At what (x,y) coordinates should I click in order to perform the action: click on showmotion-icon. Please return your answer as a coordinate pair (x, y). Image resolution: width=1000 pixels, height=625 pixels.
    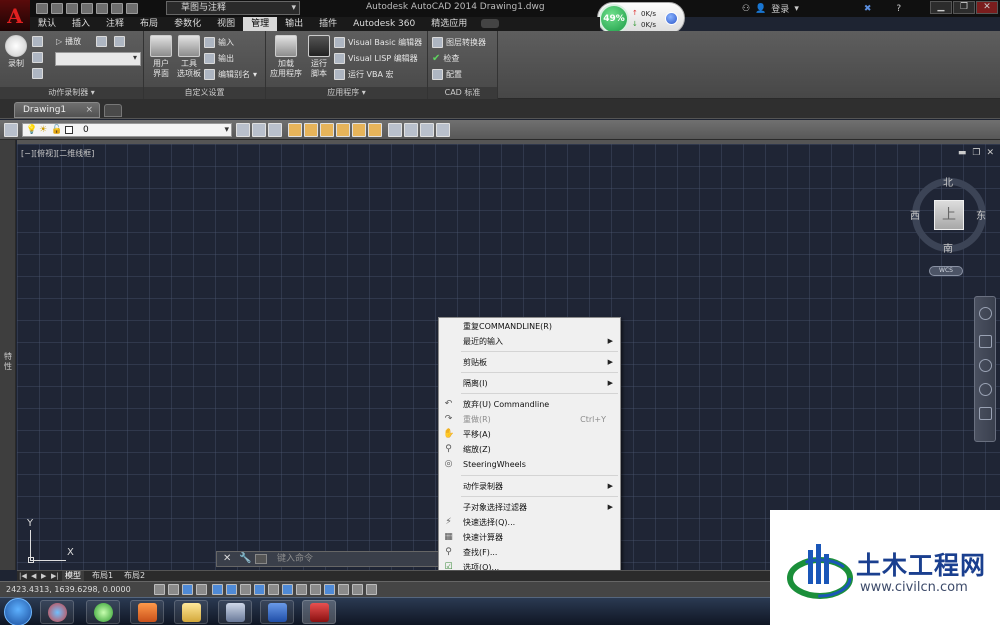
    Looking at the image, I should click on (985, 413).